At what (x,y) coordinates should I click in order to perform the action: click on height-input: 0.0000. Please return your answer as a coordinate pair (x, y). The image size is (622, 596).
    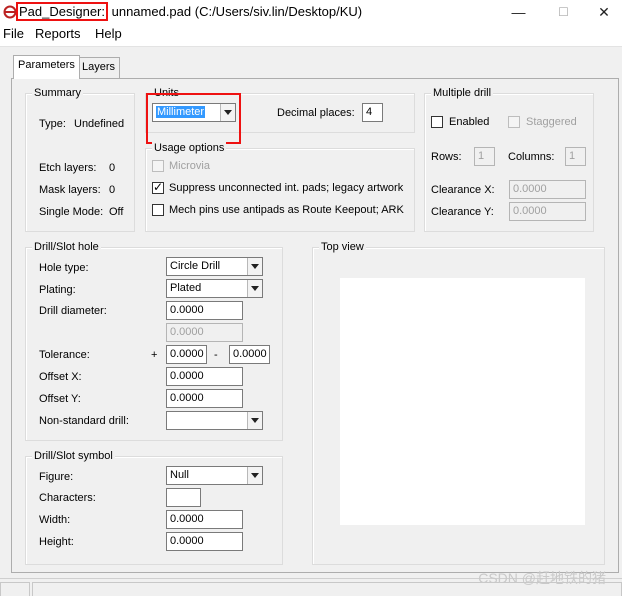
    Looking at the image, I should click on (204, 541).